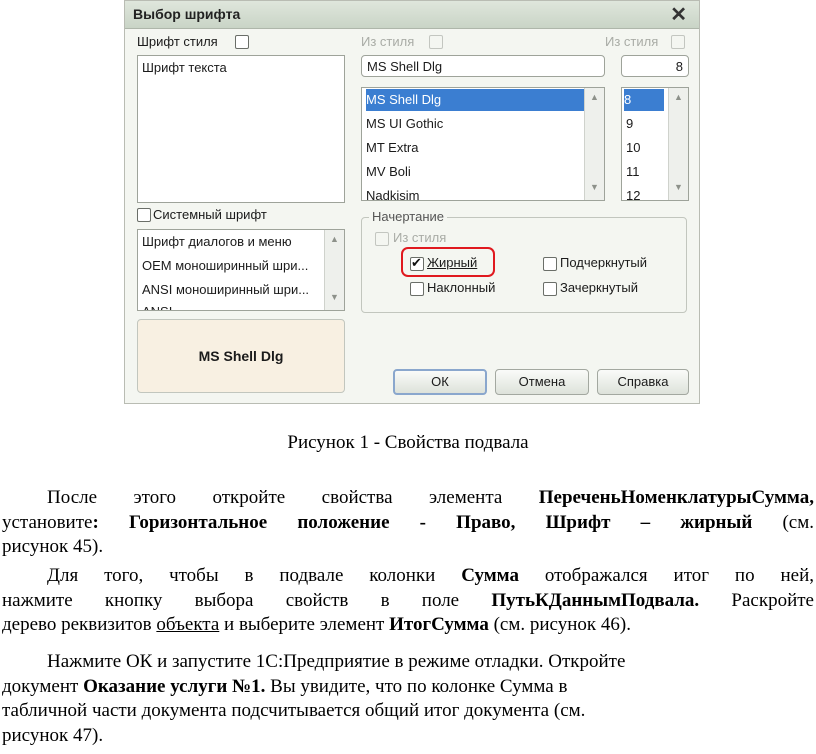 The height and width of the screenshot is (754, 816). I want to click on text-run: установите, so click(47, 522).